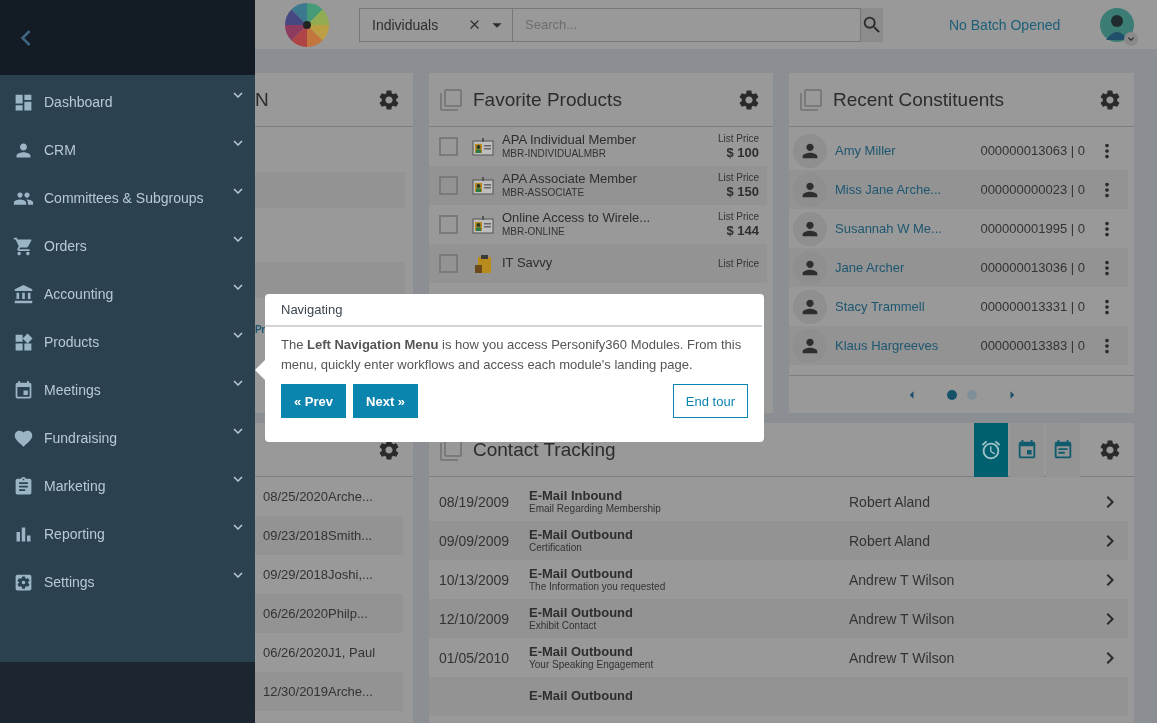 The width and height of the screenshot is (1157, 723). Describe the element at coordinates (528, 263) in the screenshot. I see `product-name: IT Savvy` at that location.